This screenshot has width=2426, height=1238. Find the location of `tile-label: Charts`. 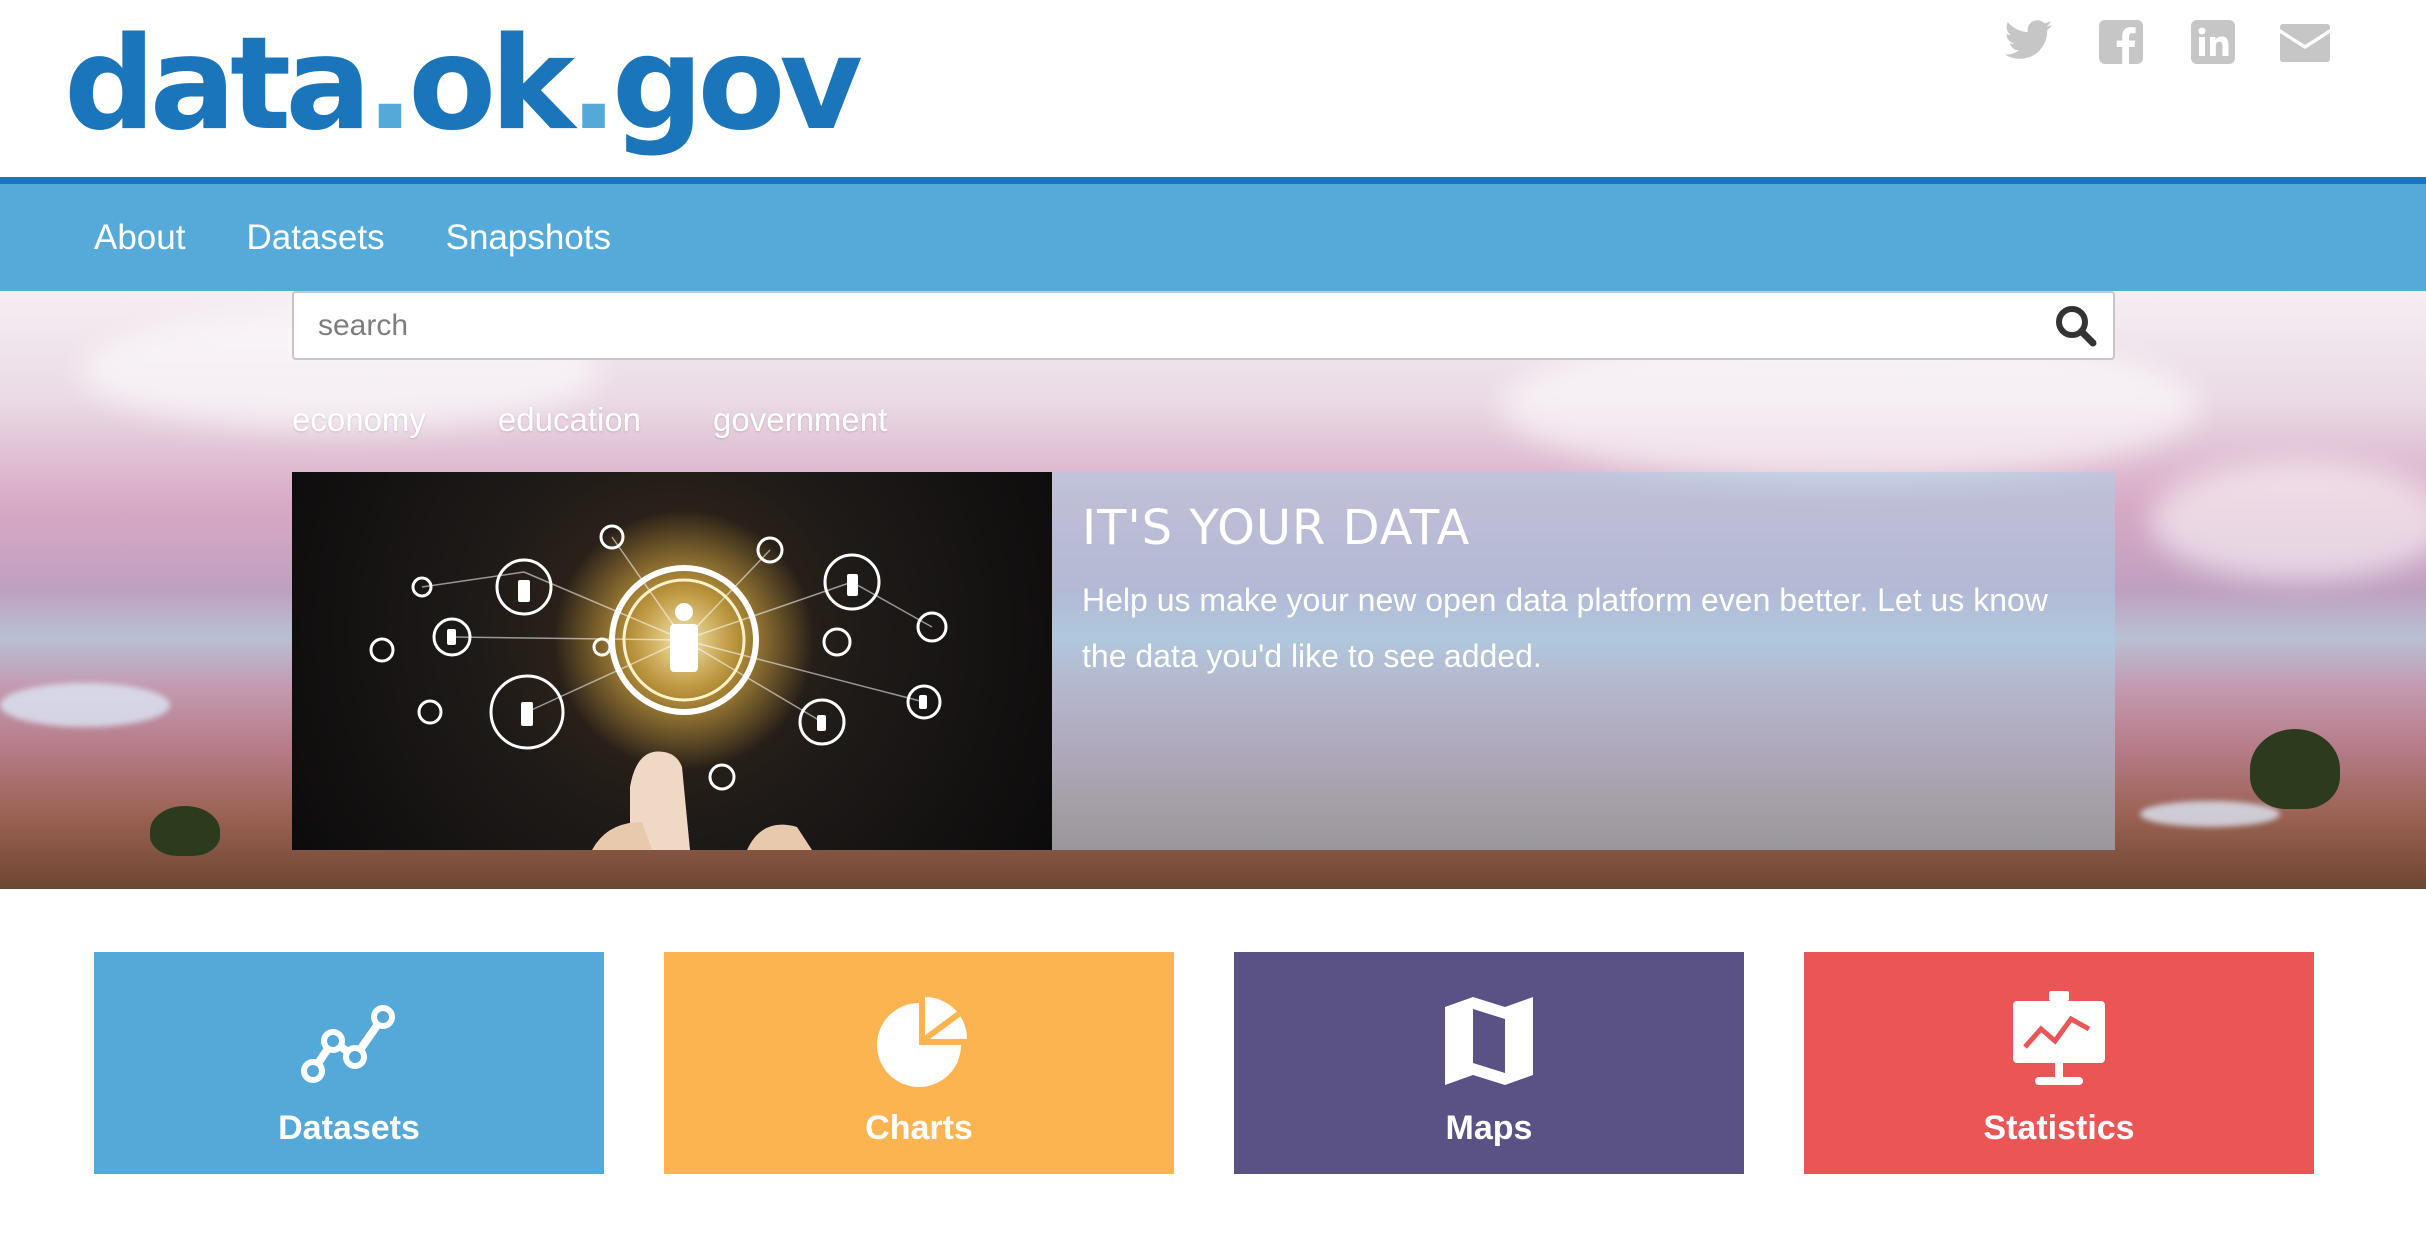

tile-label: Charts is located at coordinates (919, 1128).